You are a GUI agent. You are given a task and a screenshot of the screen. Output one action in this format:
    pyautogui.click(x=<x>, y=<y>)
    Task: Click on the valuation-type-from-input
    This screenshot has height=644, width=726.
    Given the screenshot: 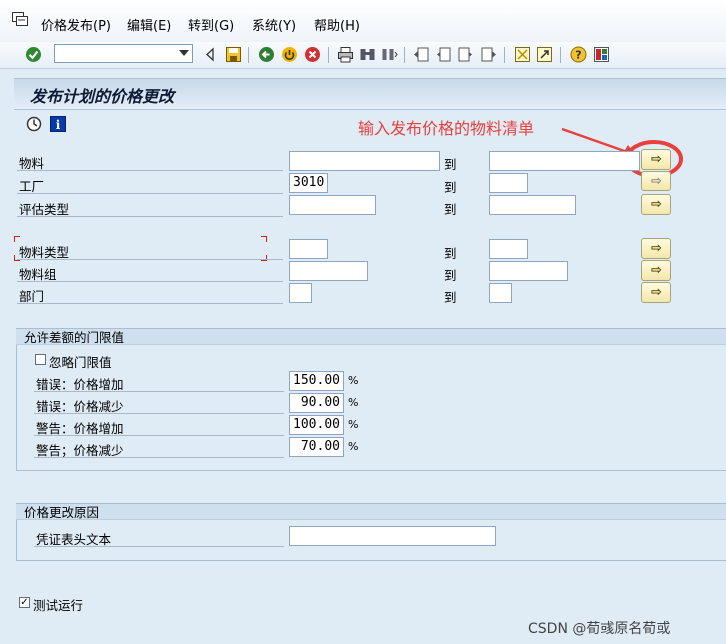 What is the action you would take?
    pyautogui.click(x=332, y=205)
    